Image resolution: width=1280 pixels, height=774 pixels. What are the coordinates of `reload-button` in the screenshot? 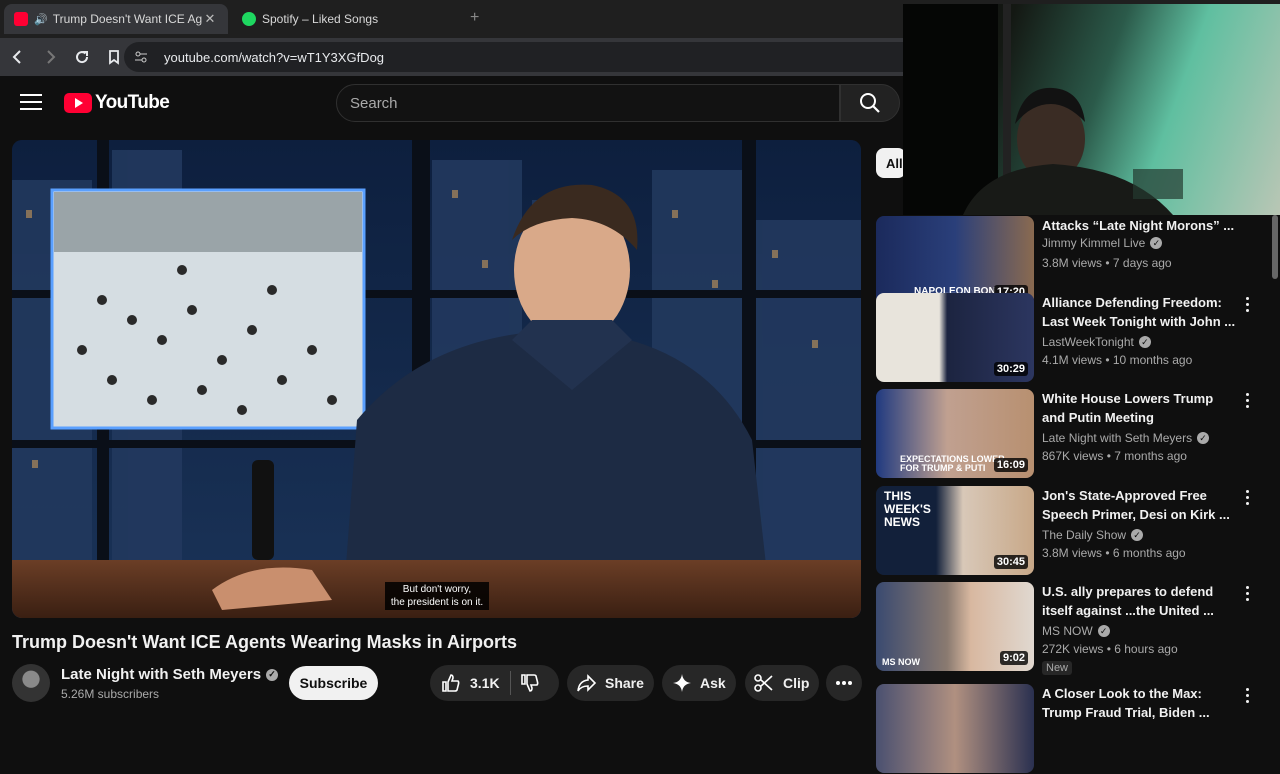 It's located at (82, 57).